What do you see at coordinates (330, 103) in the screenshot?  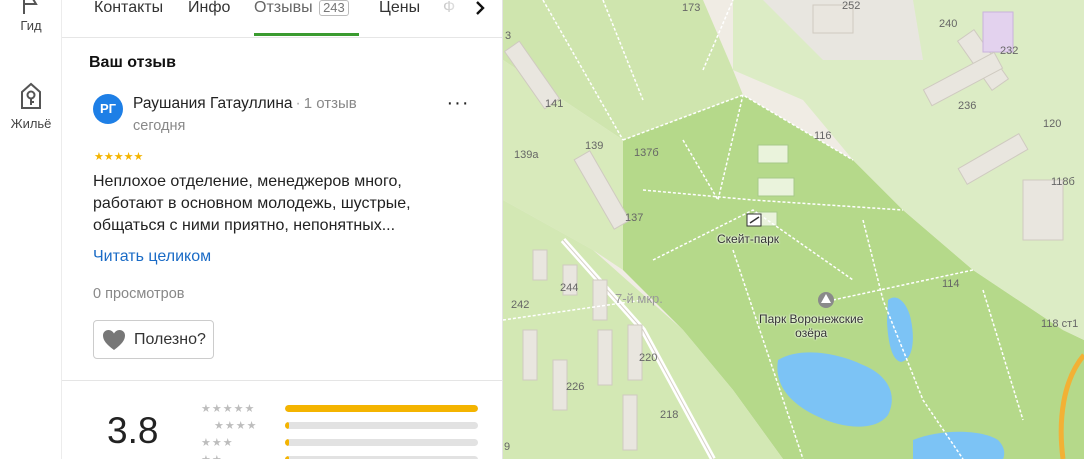 I see `author-reviews-count: 1 отзыв` at bounding box center [330, 103].